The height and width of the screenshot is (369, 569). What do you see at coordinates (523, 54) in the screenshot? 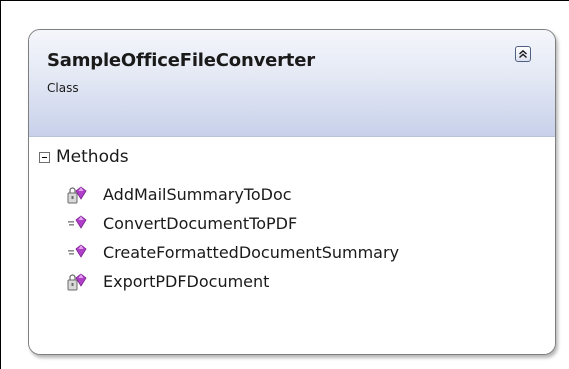
I see `double-chevron-up-icon` at bounding box center [523, 54].